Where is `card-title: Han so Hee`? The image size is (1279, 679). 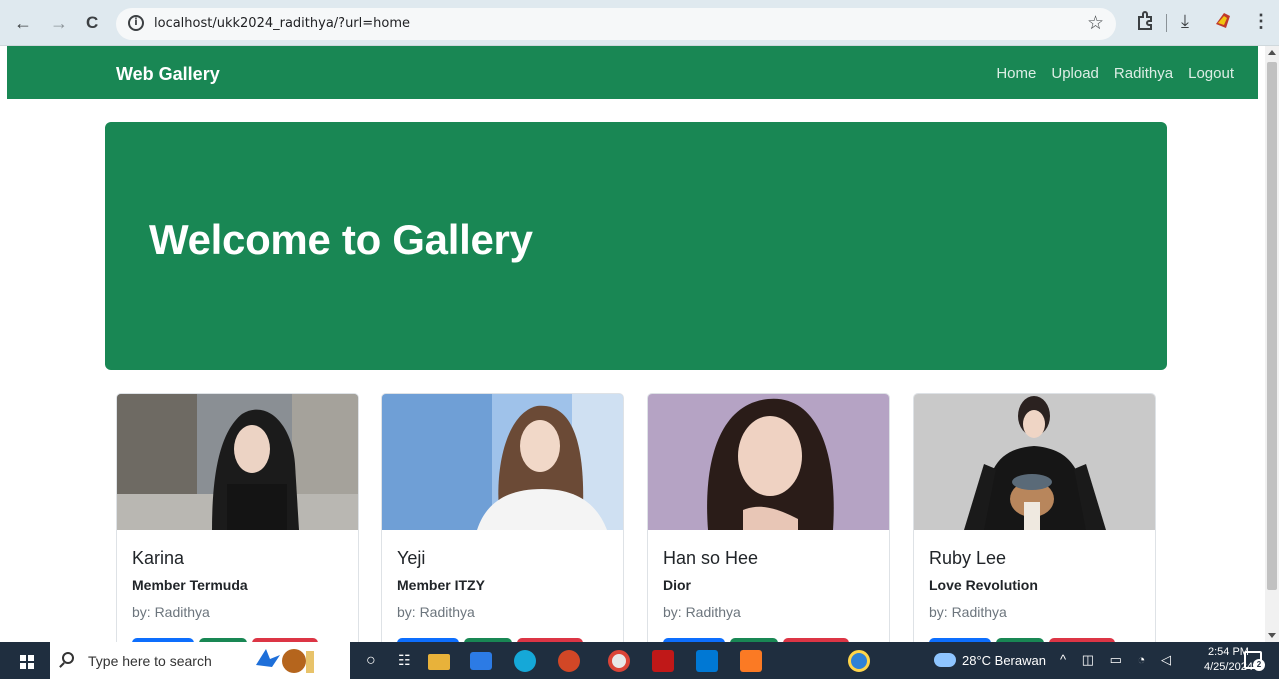
card-title: Han so Hee is located at coordinates (711, 558).